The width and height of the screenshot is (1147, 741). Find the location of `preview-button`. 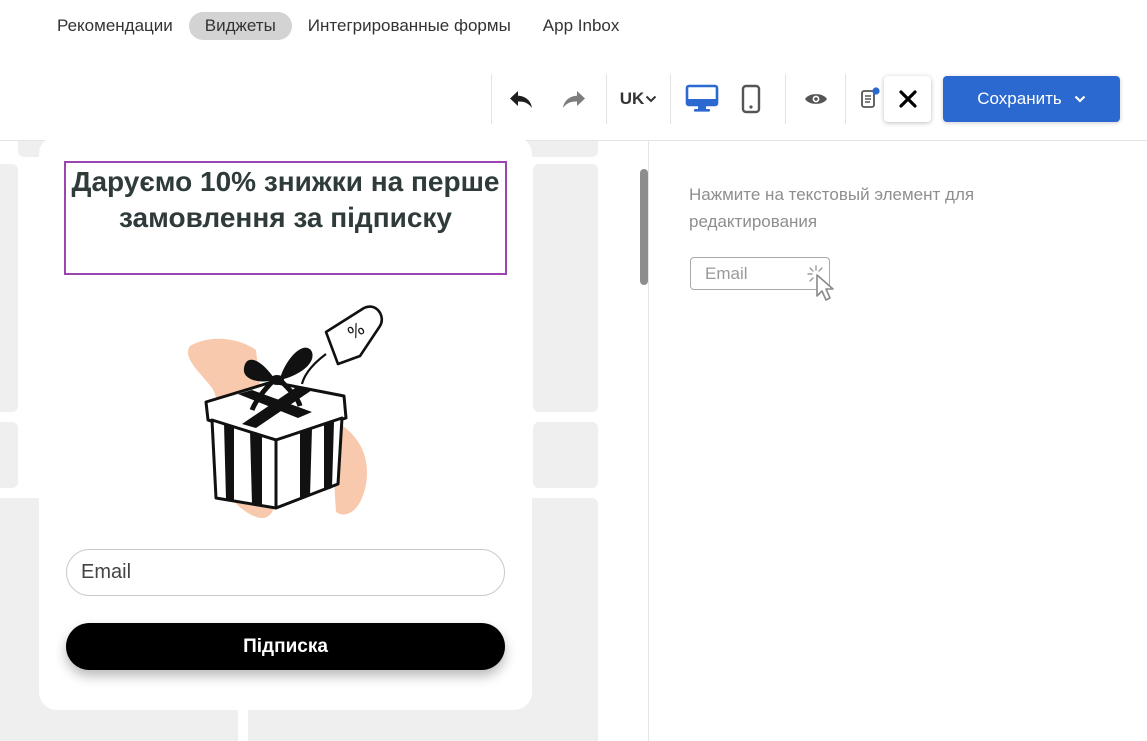

preview-button is located at coordinates (815, 99).